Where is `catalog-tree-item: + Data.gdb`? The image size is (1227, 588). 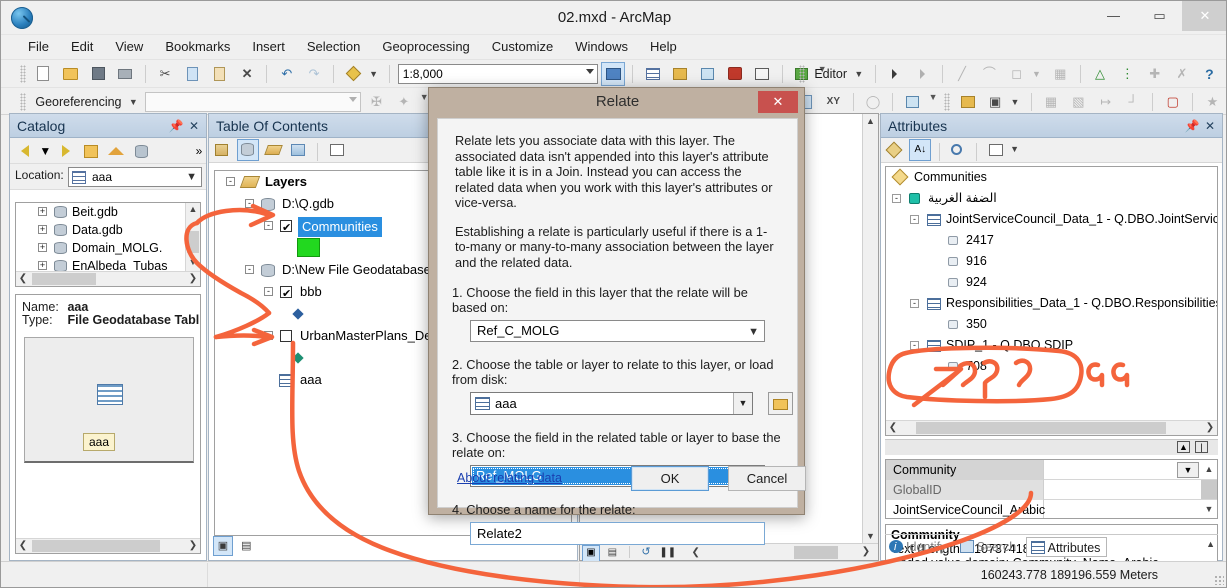
catalog-tree-item: + Data.gdb is located at coordinates (108, 230).